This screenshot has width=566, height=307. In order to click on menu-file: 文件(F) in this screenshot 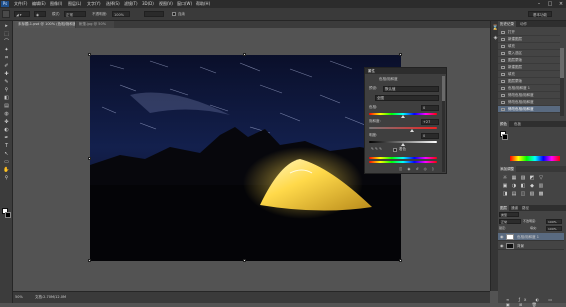, I will do `click(20, 4)`.